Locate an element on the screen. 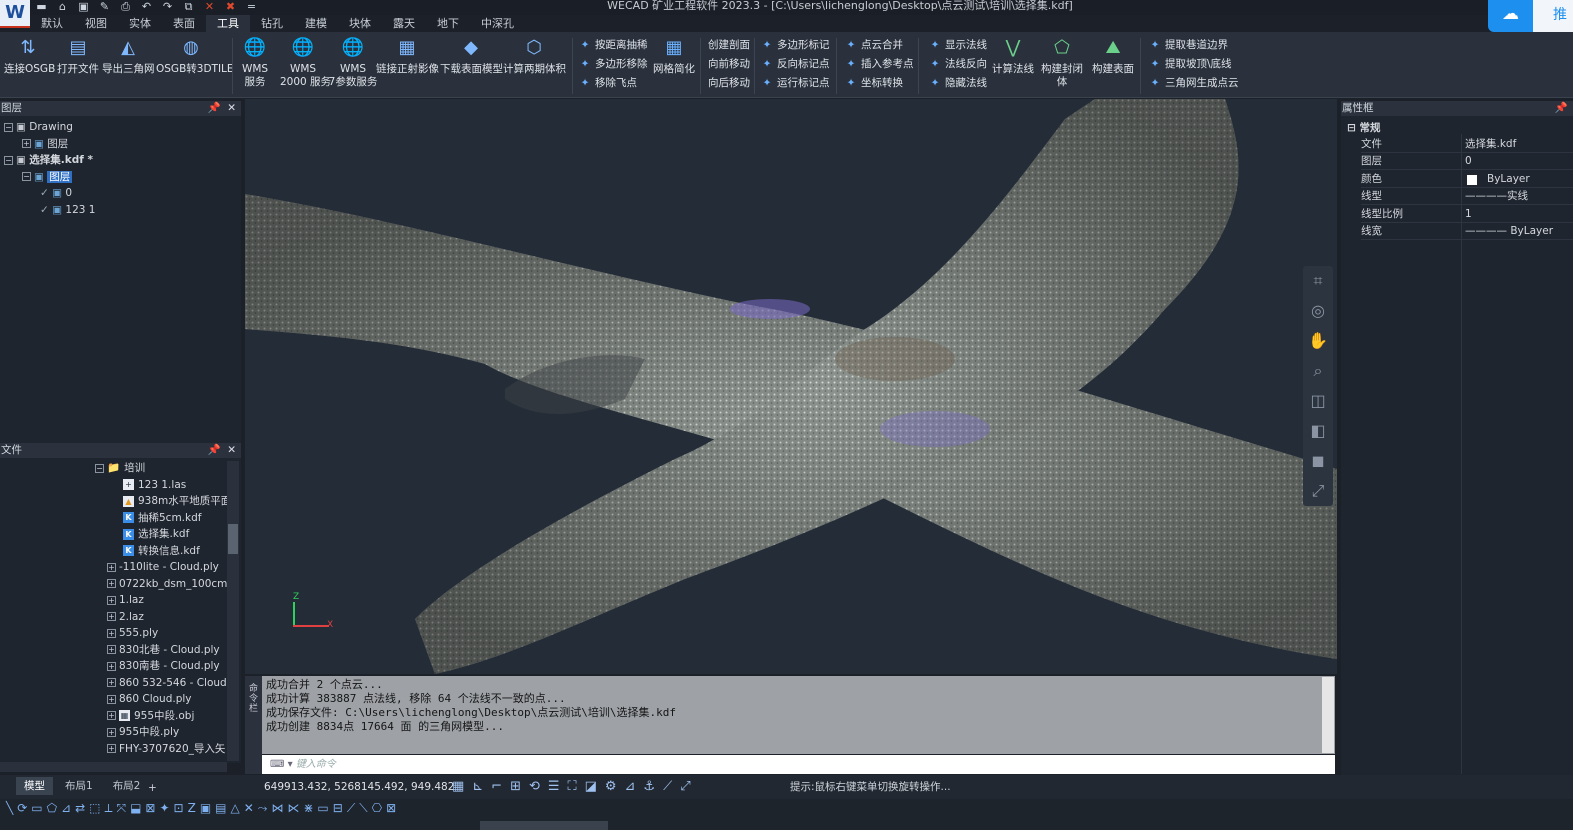 This screenshot has height=830, width=1573. status-toggle-icons: ▦⊾⌐⊞⟲☰⛶◪⚙⊿⚓⟋⤢ is located at coordinates (575, 787).